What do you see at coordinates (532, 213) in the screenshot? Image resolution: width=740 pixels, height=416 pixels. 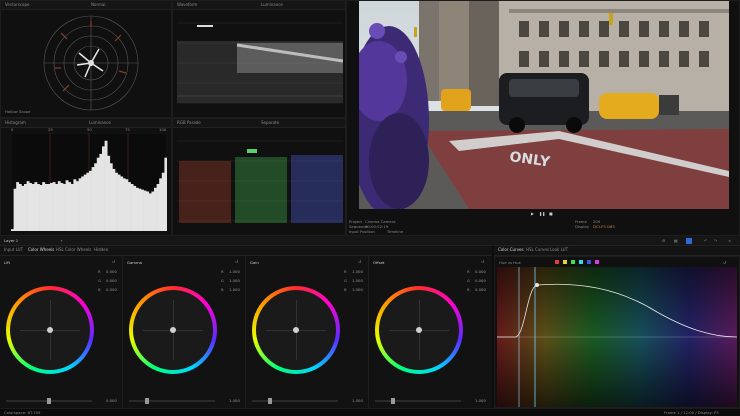 I see `play-button: ▶` at bounding box center [532, 213].